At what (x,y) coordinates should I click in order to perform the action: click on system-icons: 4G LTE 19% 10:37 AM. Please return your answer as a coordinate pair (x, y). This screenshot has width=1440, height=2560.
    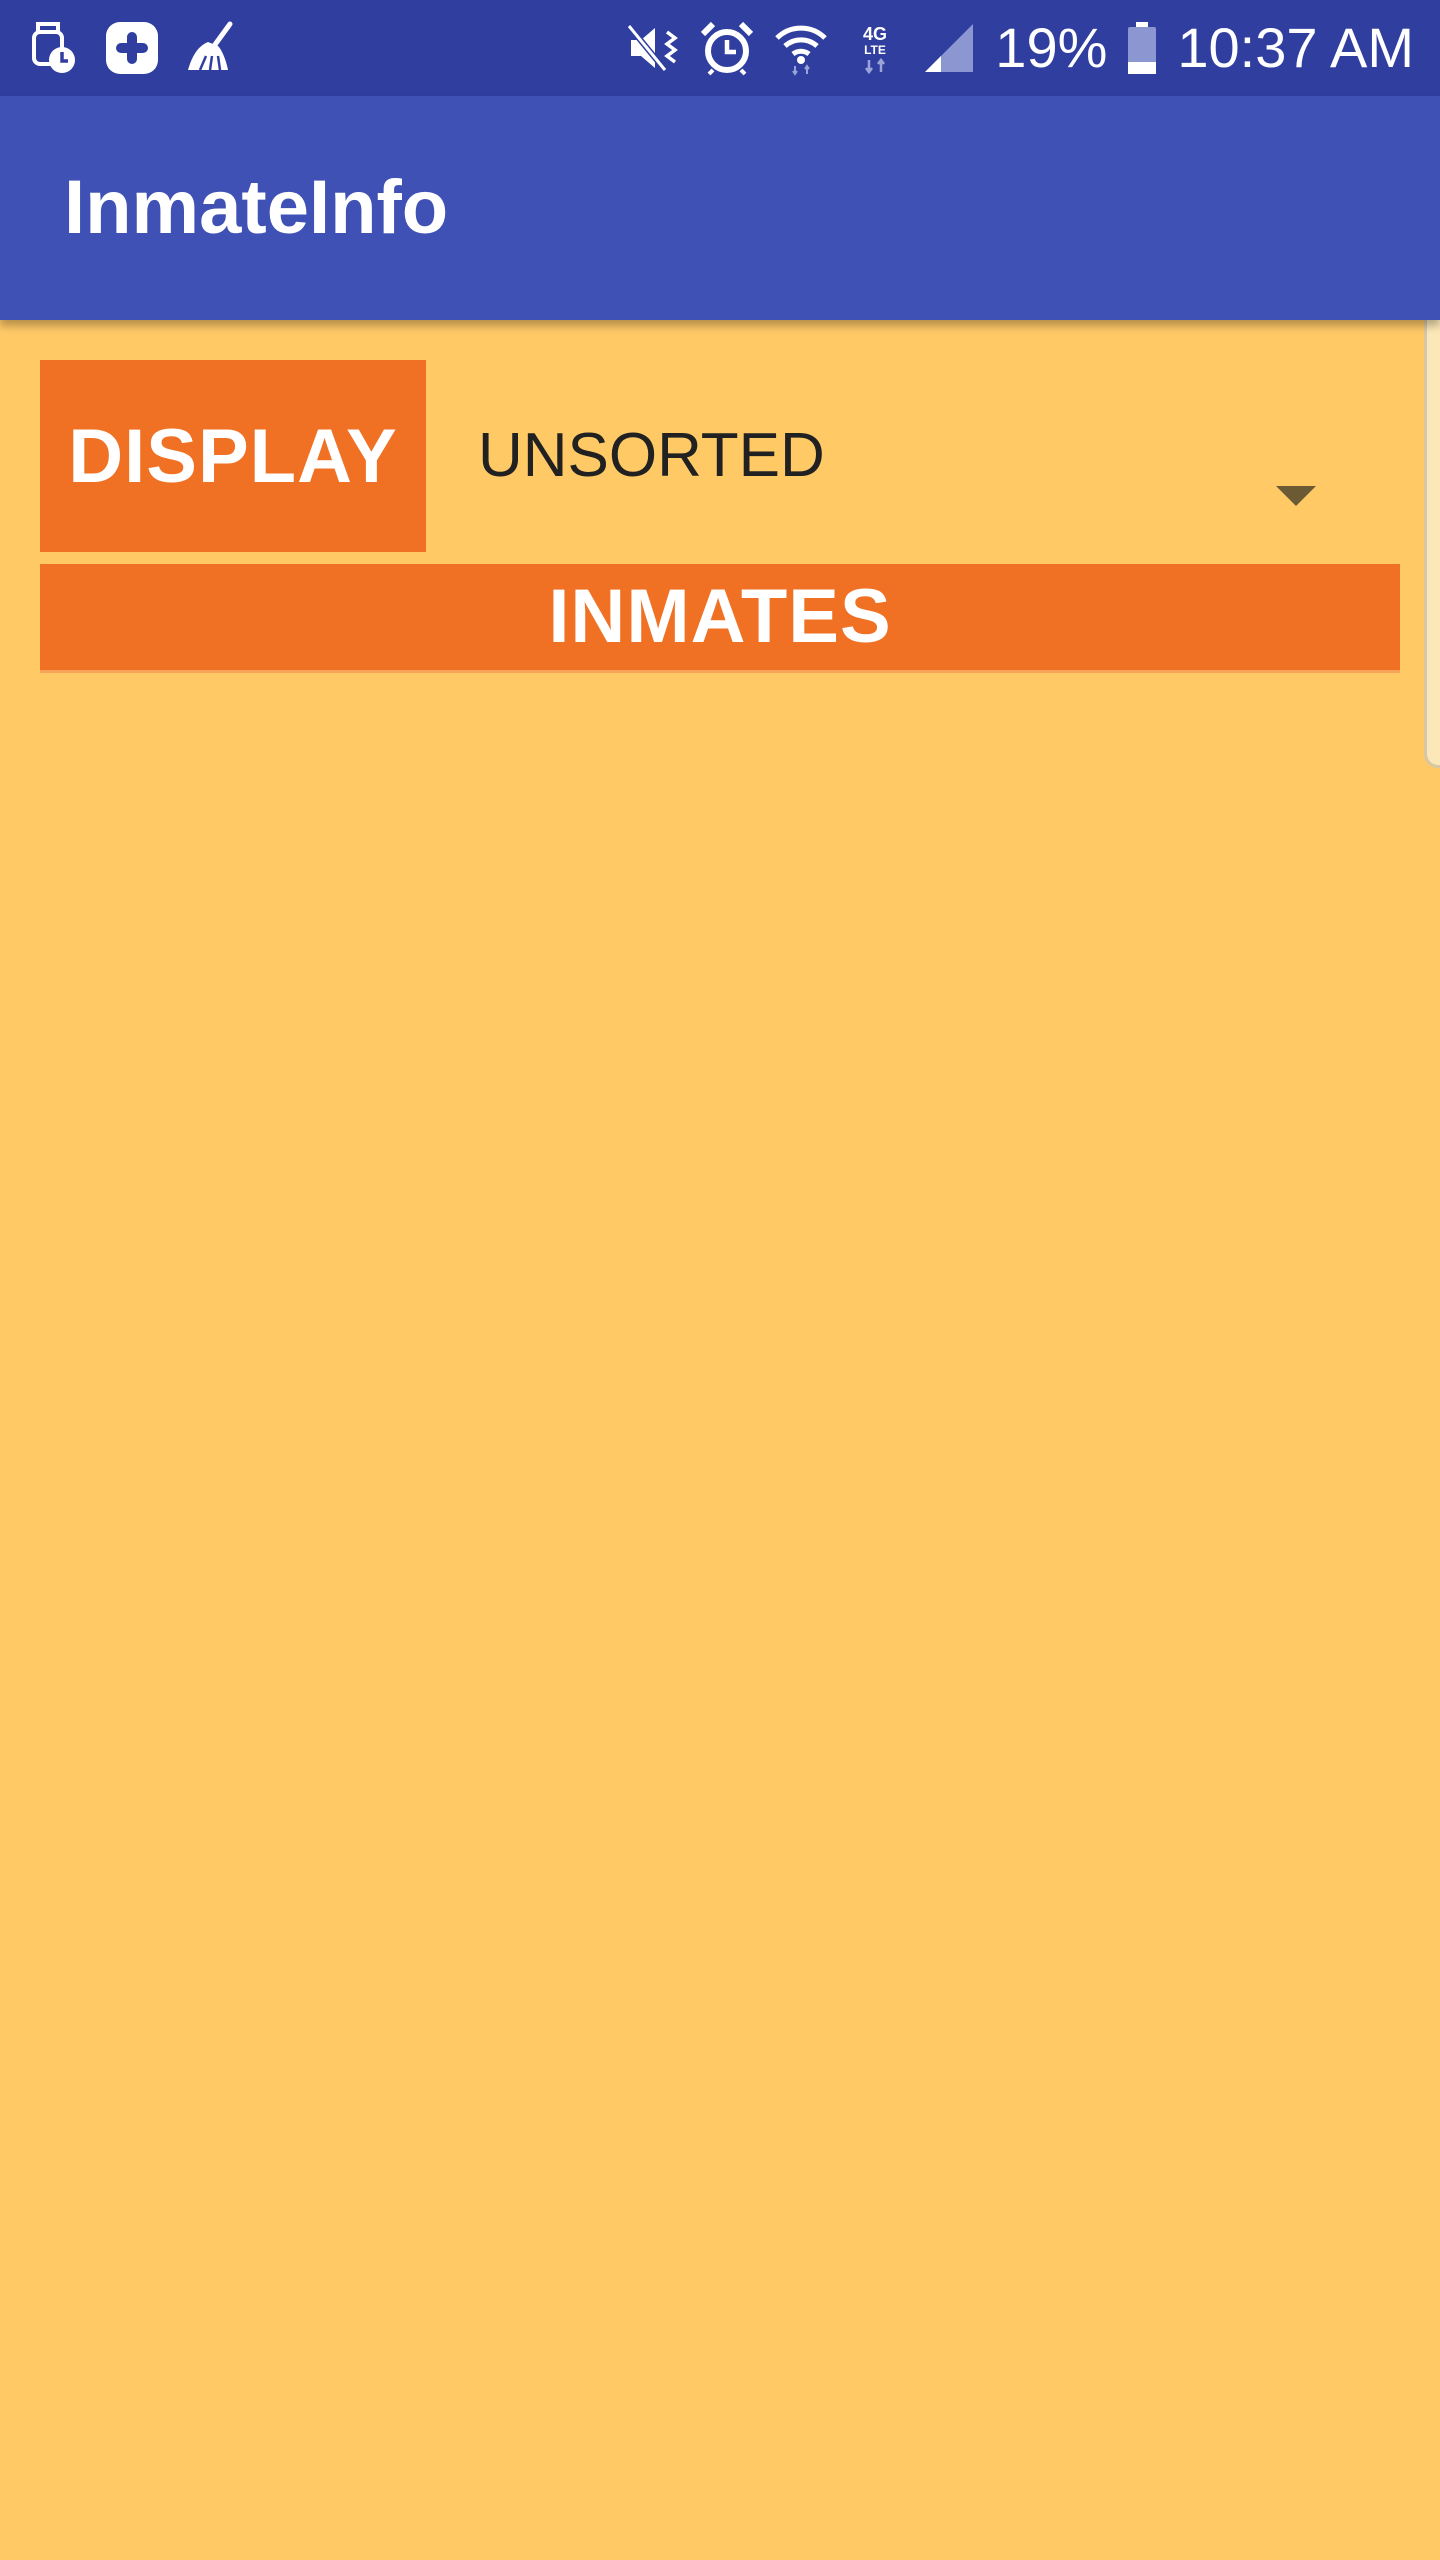
    Looking at the image, I should click on (1019, 48).